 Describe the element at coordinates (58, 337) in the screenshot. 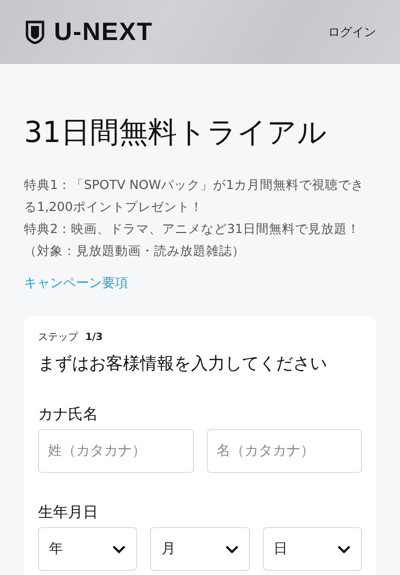

I see `step-label: ステップ` at that location.